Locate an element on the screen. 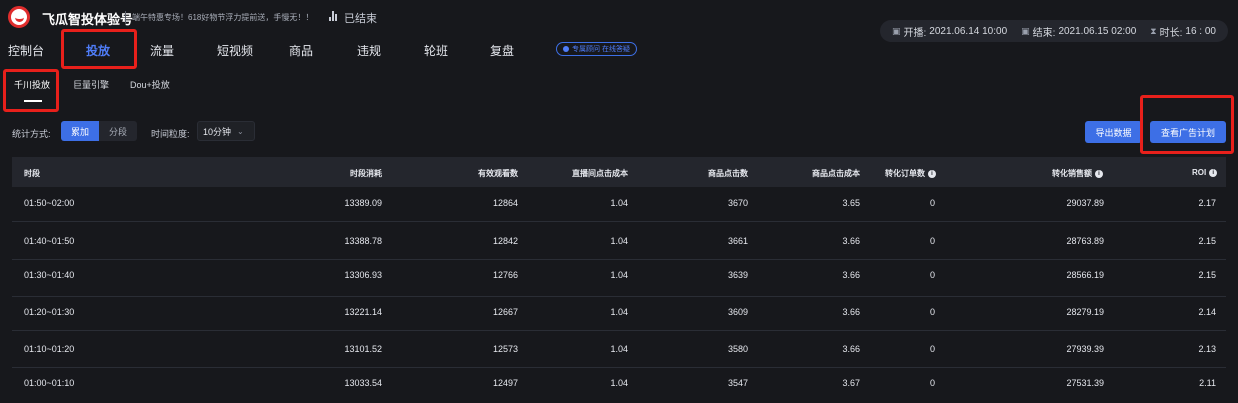 Image resolution: width=1238 pixels, height=403 pixels. divider is located at coordinates (125, 17).